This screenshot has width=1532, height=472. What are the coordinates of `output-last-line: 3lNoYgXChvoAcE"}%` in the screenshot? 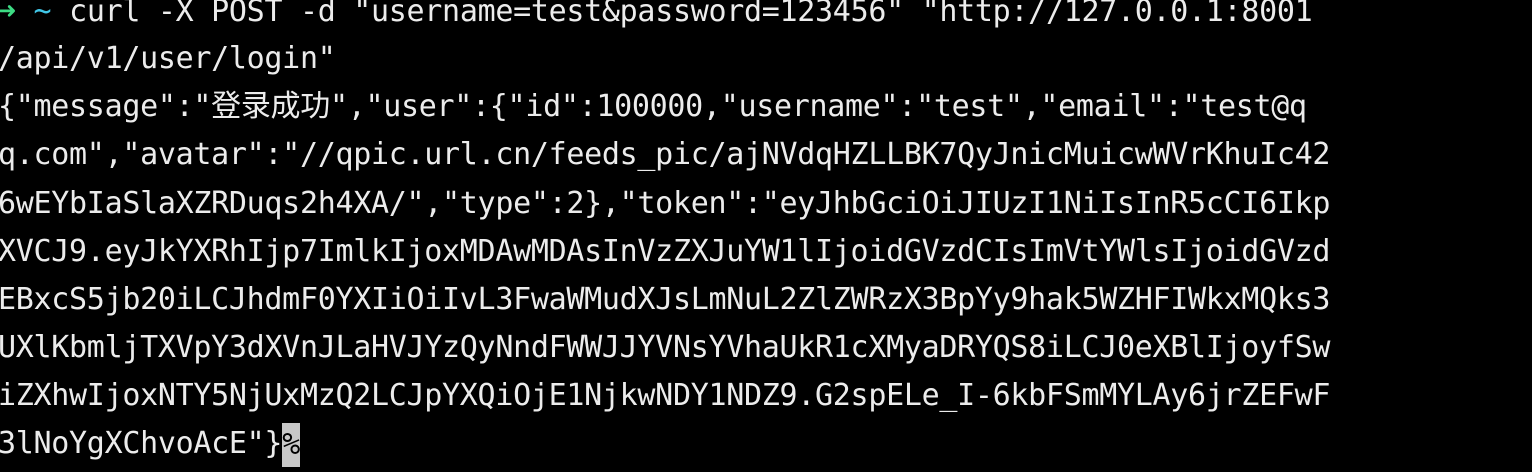 It's located at (150, 444).